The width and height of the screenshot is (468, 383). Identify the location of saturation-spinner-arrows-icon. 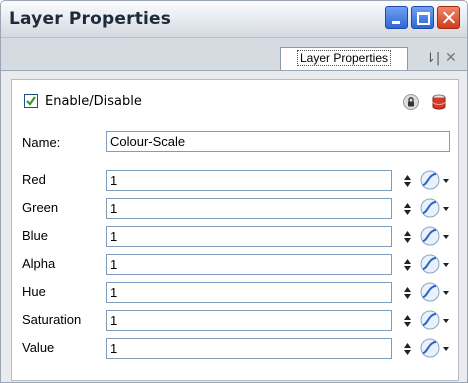
(407, 321).